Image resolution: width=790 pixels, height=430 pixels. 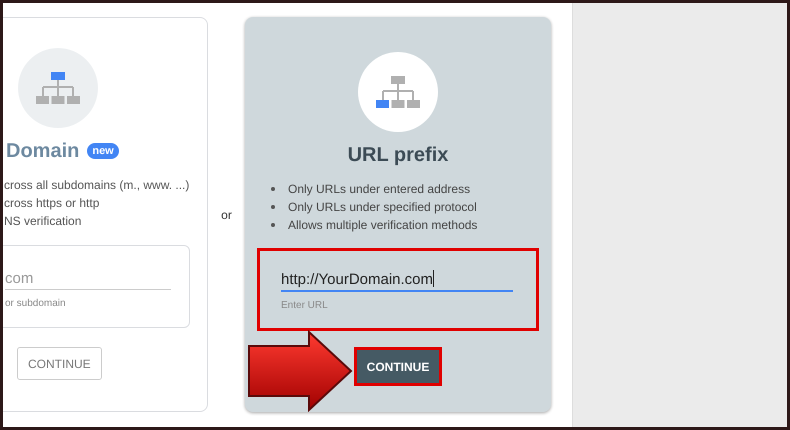 What do you see at coordinates (52, 203) in the screenshot?
I see `feature-text: cross https or http` at bounding box center [52, 203].